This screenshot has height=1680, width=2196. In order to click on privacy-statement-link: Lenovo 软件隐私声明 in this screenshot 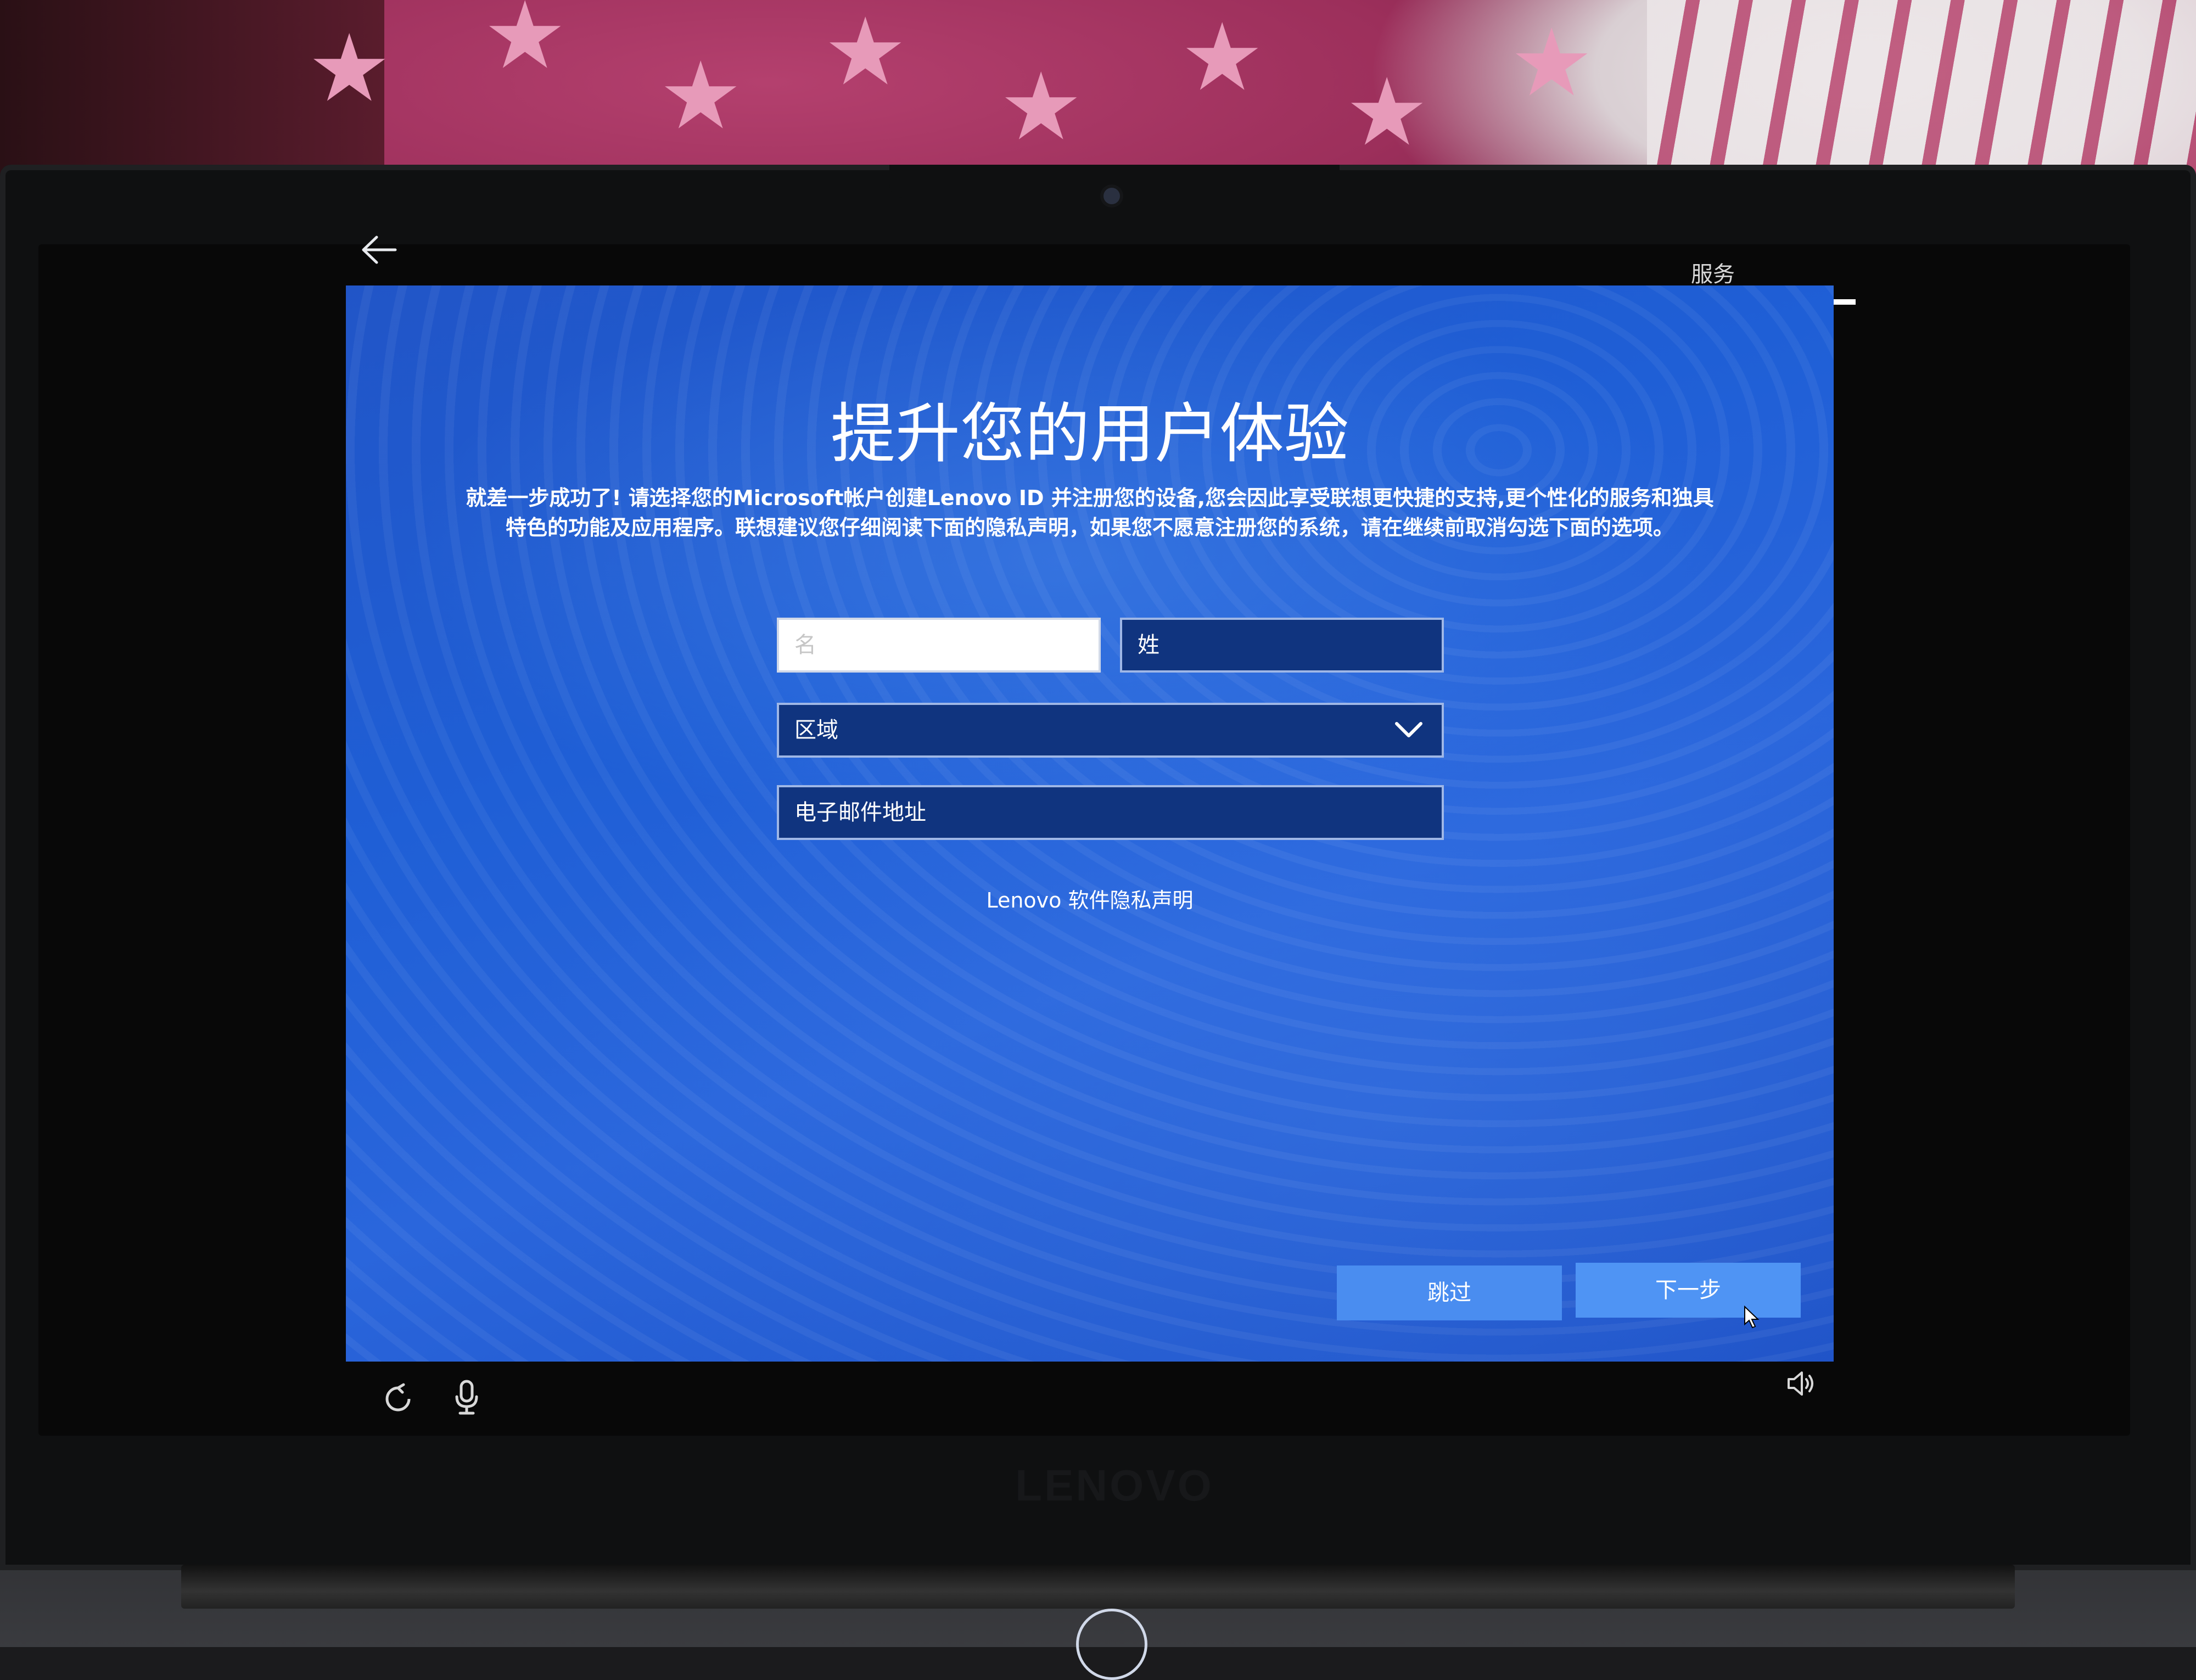, I will do `click(1090, 900)`.